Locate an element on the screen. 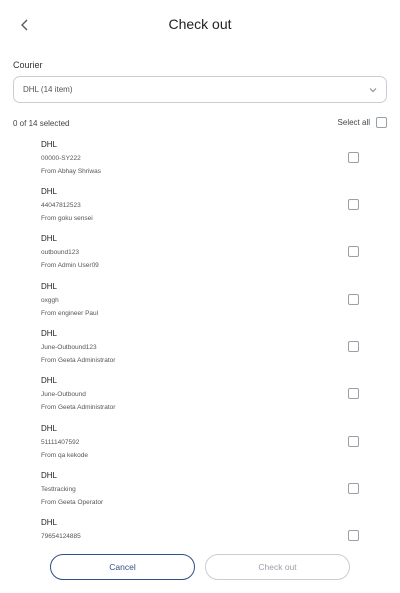 The height and width of the screenshot is (593, 400). item-tracking-number: 51111407592 is located at coordinates (60, 442).